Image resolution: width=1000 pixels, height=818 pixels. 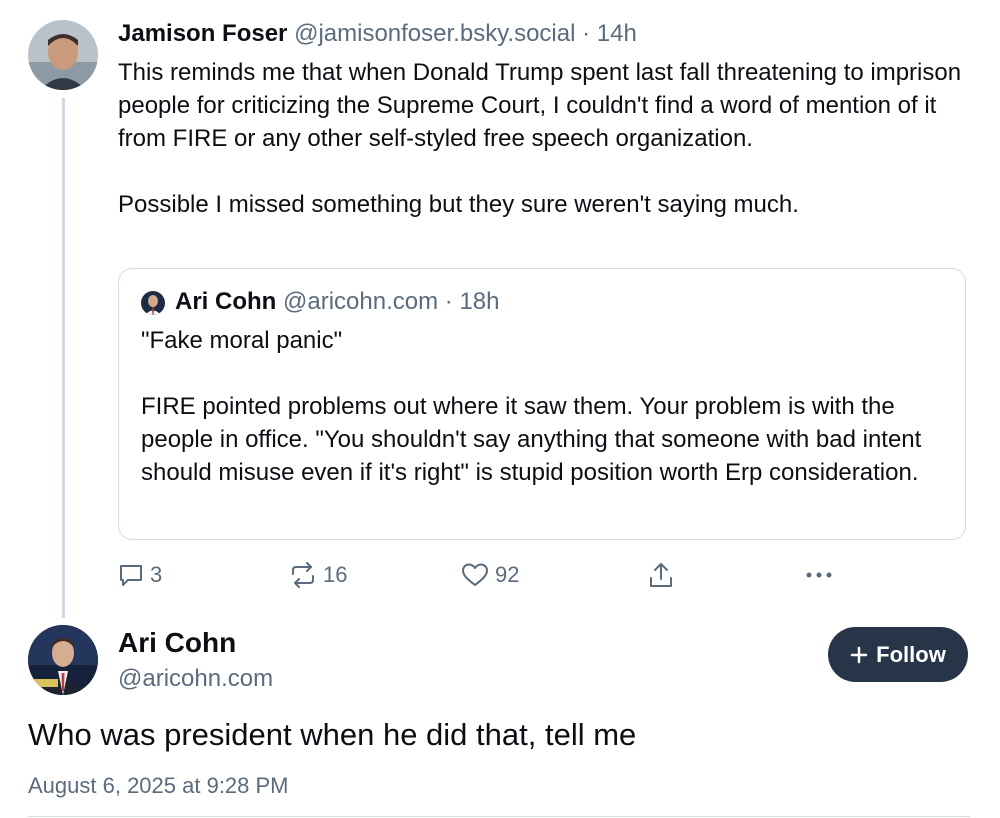 What do you see at coordinates (202, 33) in the screenshot?
I see `author-name: Jamison Foser` at bounding box center [202, 33].